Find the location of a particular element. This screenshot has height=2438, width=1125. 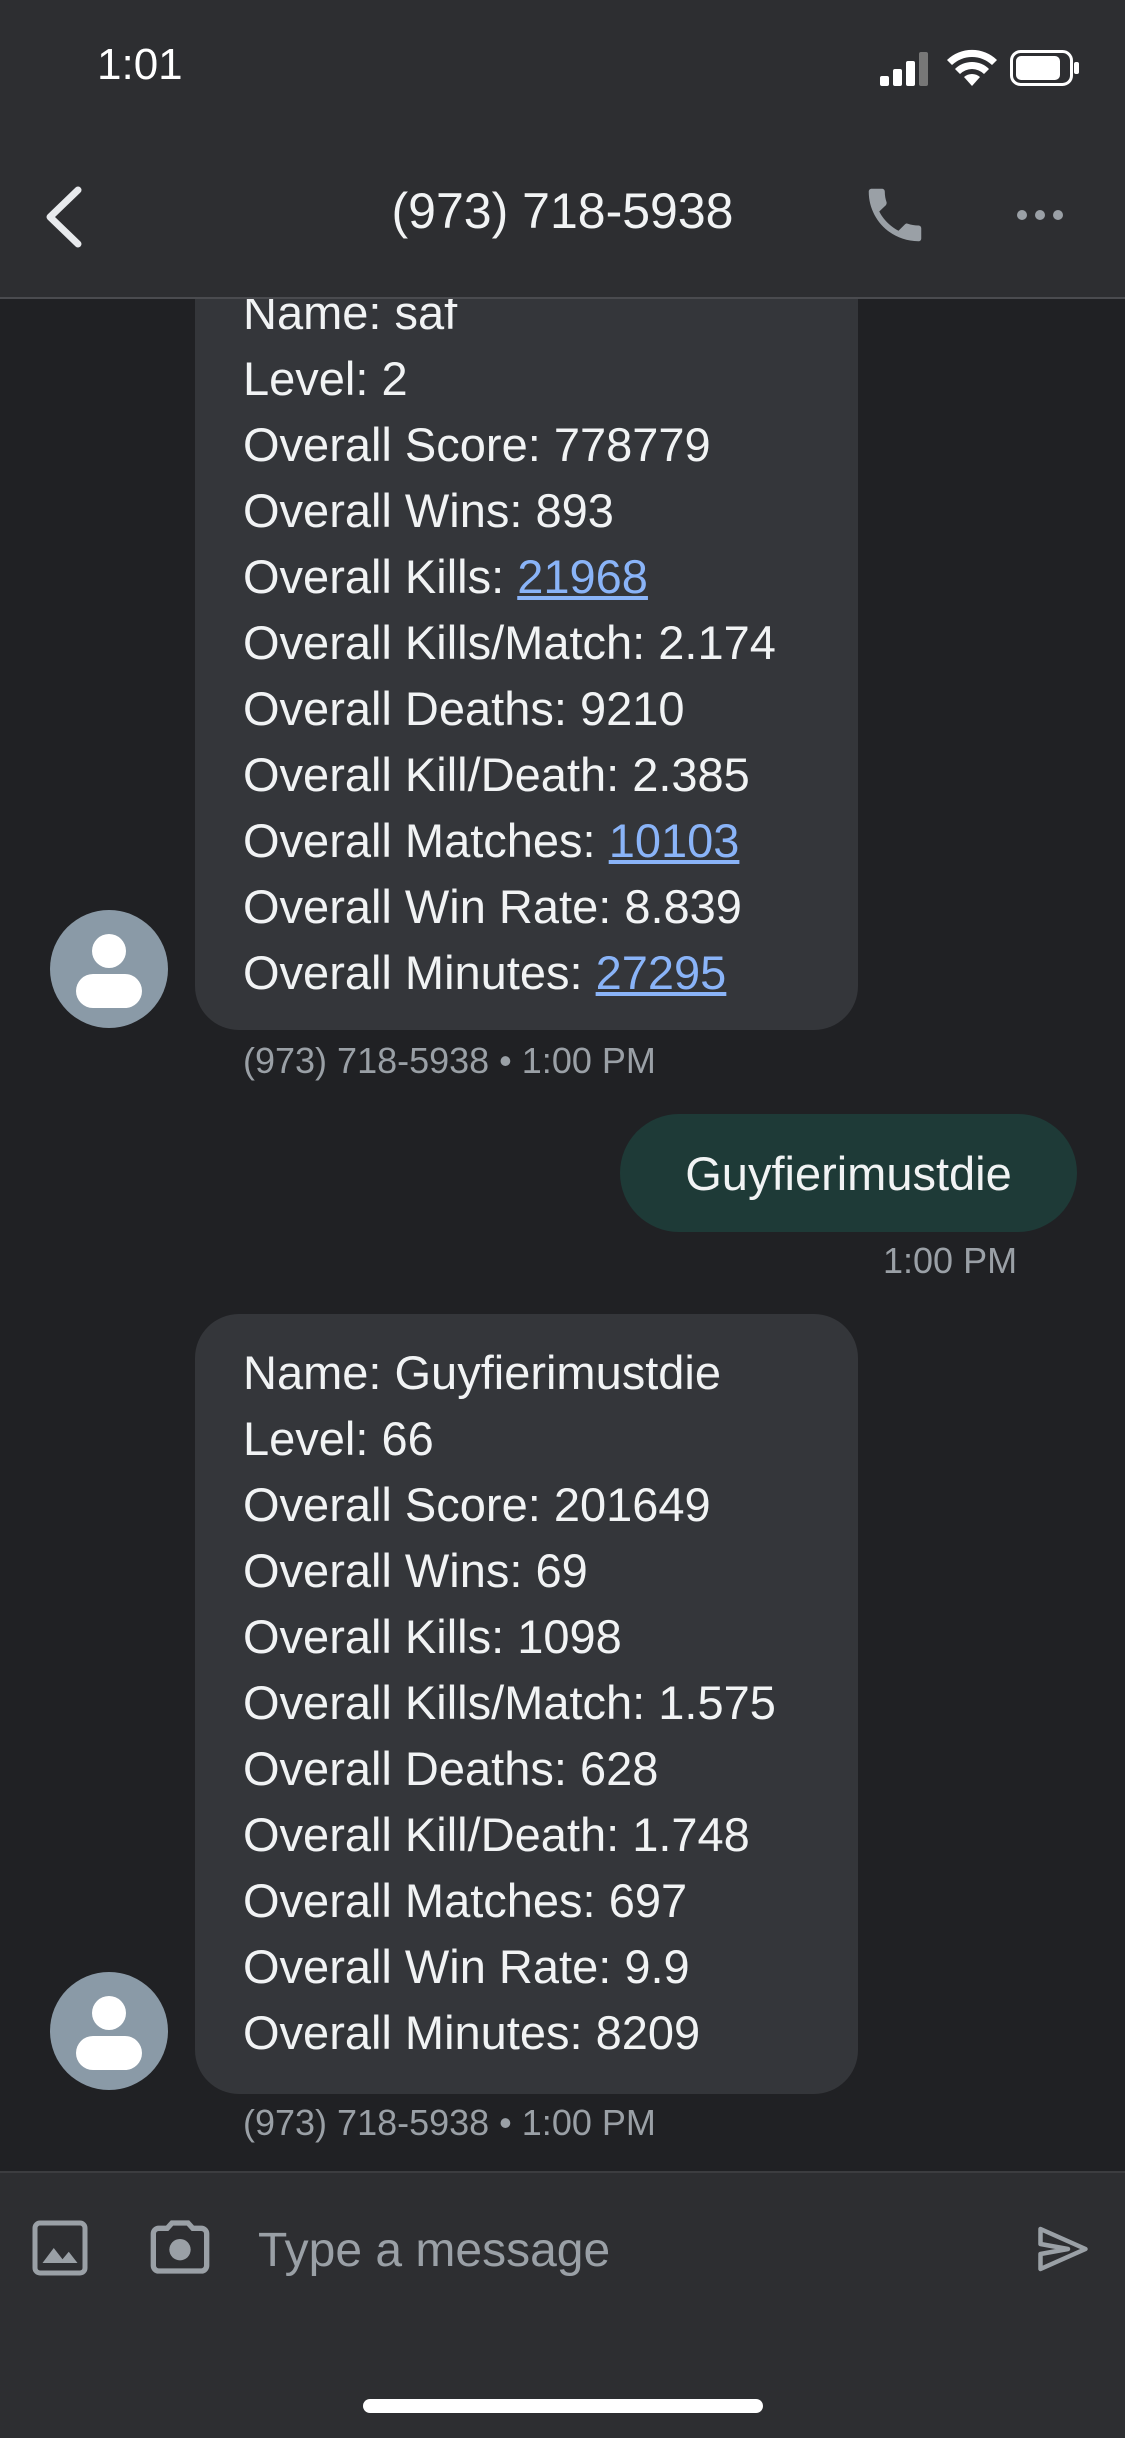

stat-line: Overall Deaths: 628 is located at coordinates (535, 1769).